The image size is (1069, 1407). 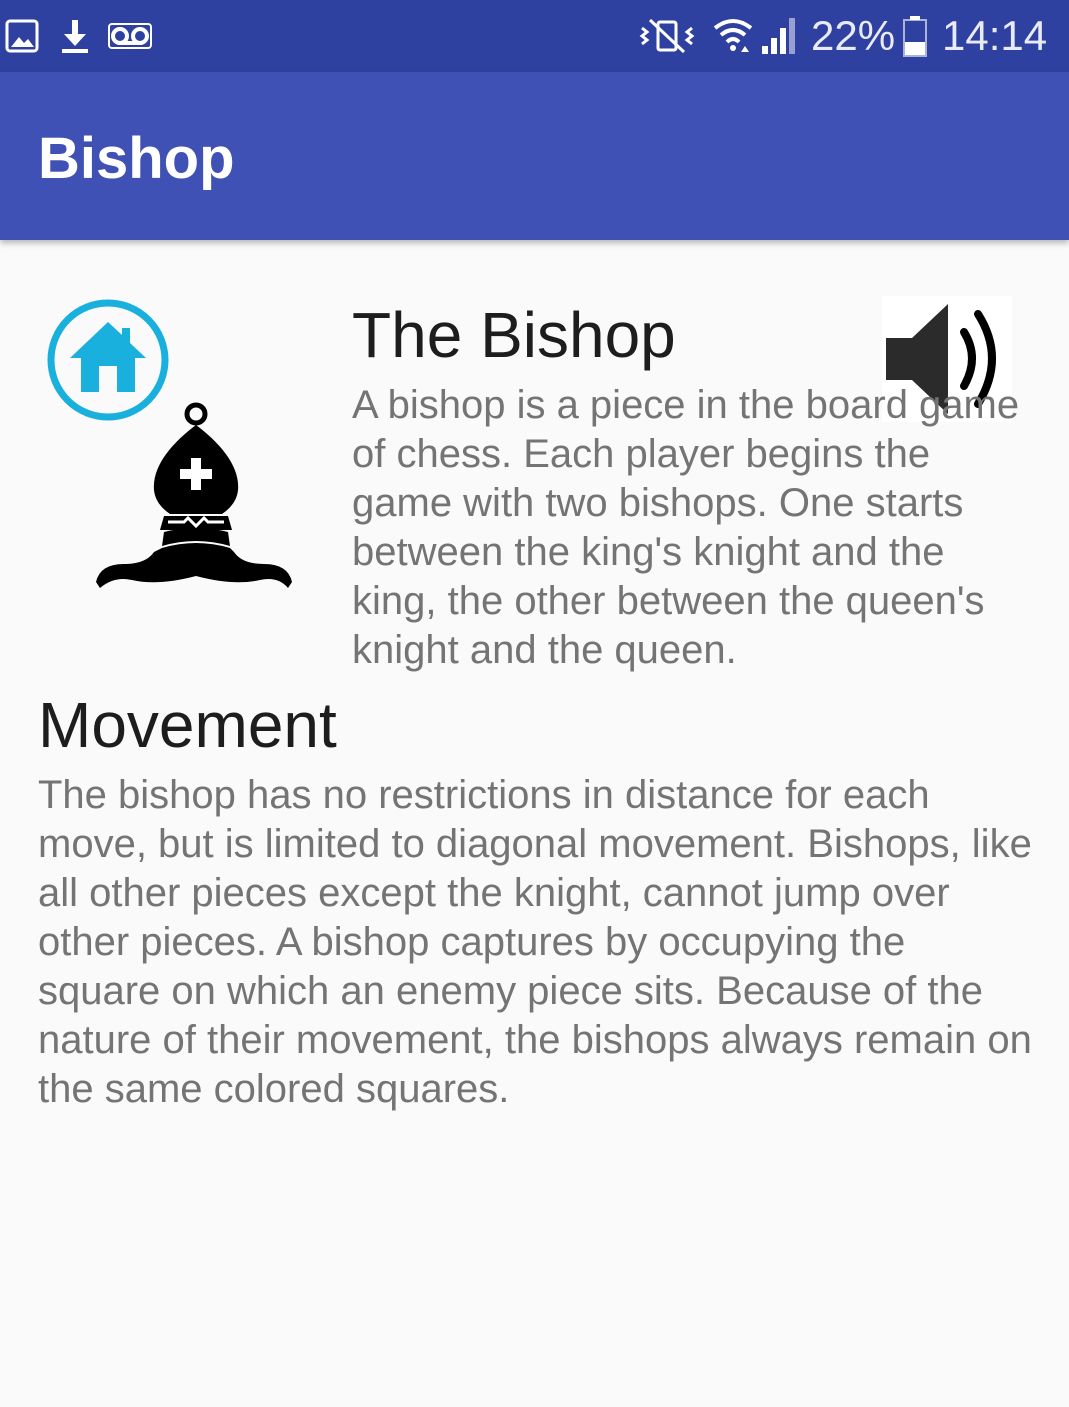 I want to click on status-time: 14:14, so click(x=995, y=35).